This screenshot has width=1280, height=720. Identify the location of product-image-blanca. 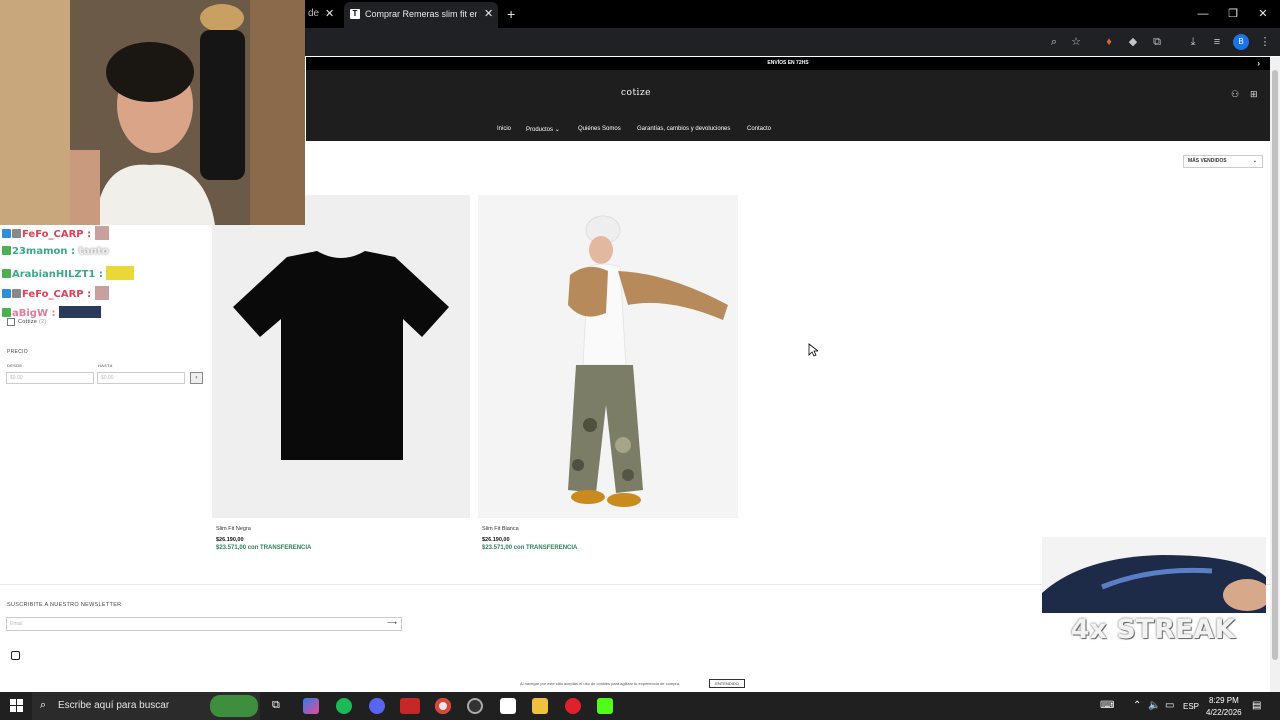
(608, 356).